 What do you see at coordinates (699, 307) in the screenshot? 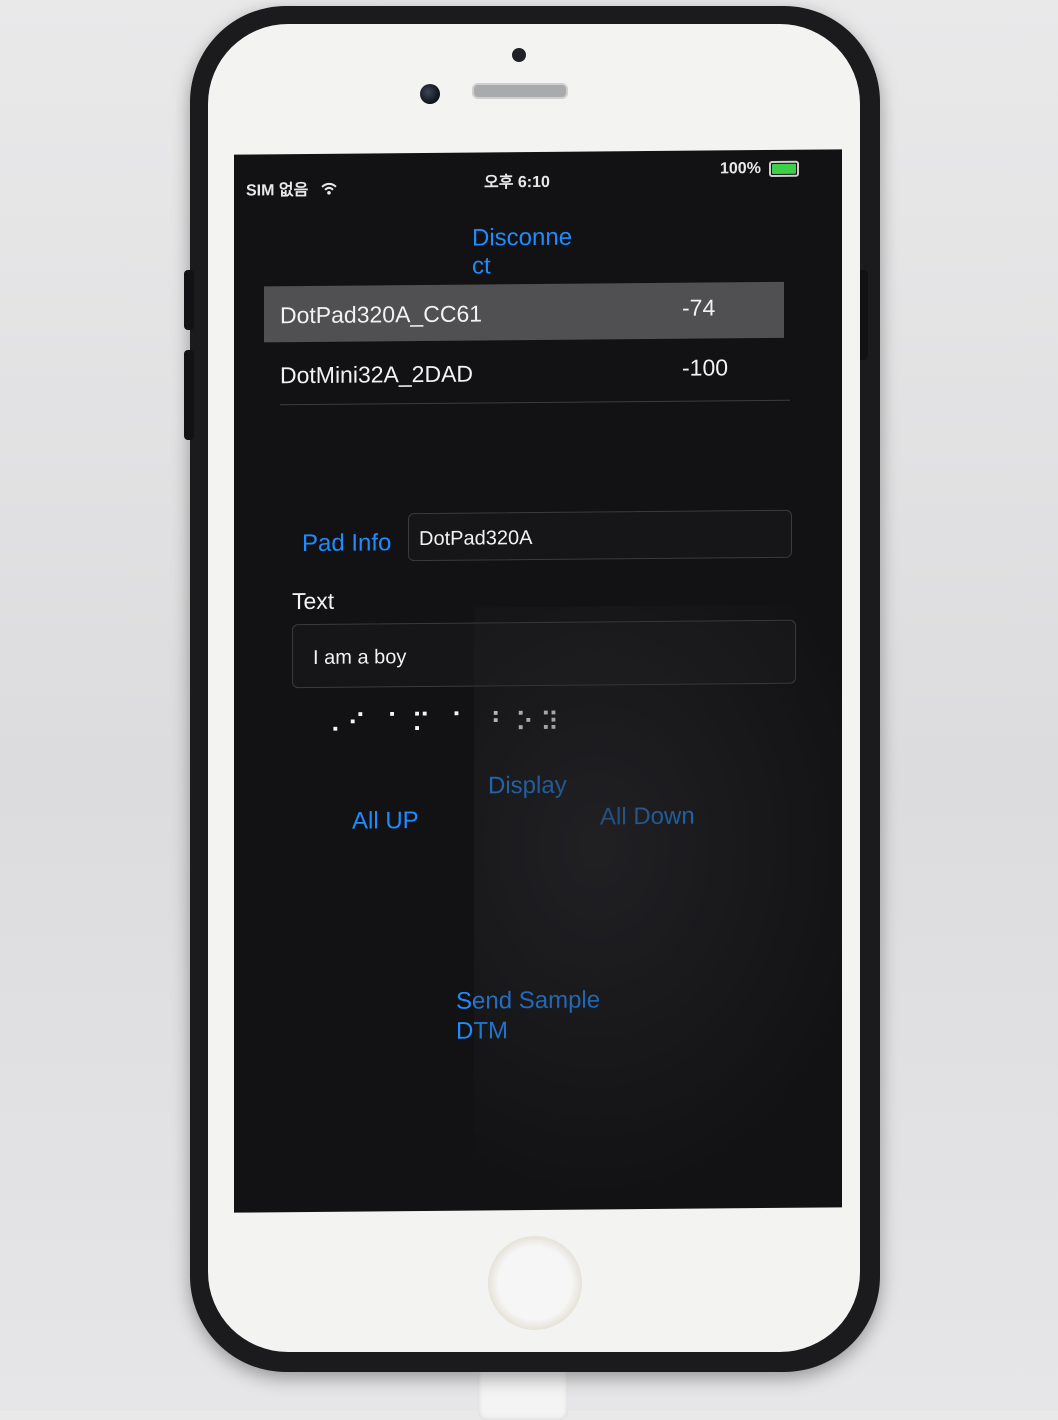
I see `device-rssi: -74` at bounding box center [699, 307].